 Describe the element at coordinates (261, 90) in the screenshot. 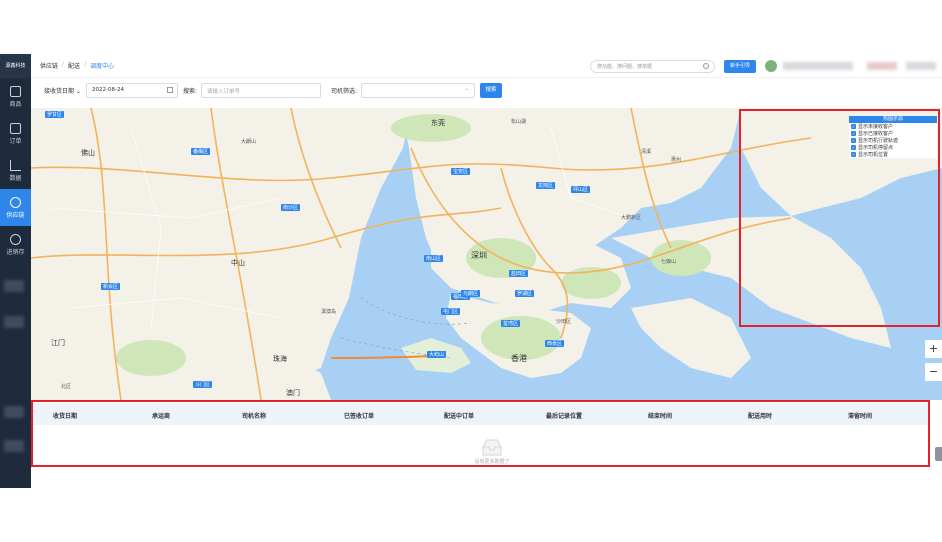

I see `order-search-input: 请输入订单号` at that location.